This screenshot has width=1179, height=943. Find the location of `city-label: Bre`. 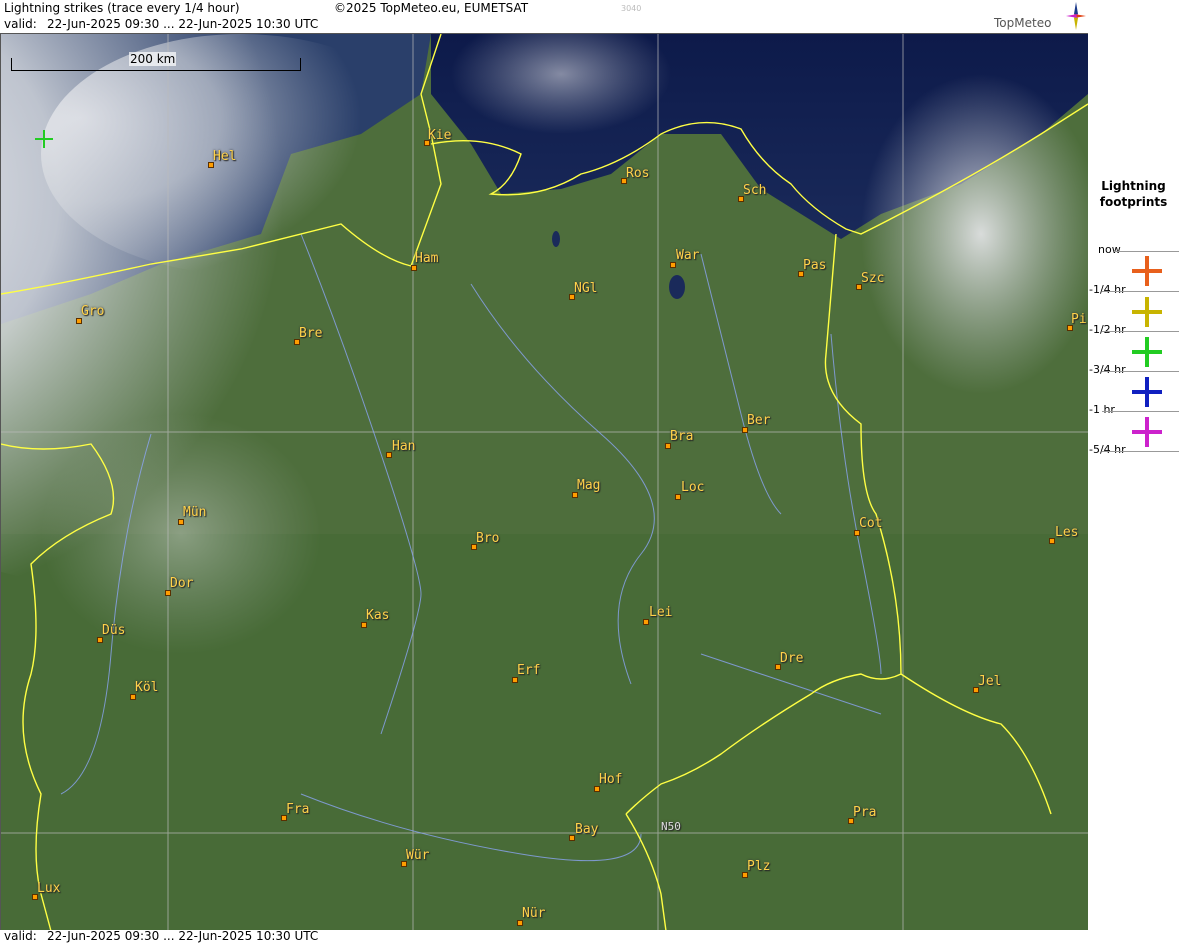

city-label: Bre is located at coordinates (311, 333).